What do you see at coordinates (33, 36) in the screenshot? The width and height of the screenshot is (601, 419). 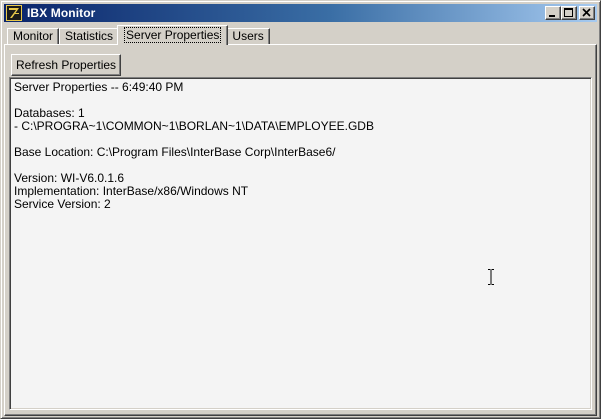 I see `tab-monitor: Monitor` at bounding box center [33, 36].